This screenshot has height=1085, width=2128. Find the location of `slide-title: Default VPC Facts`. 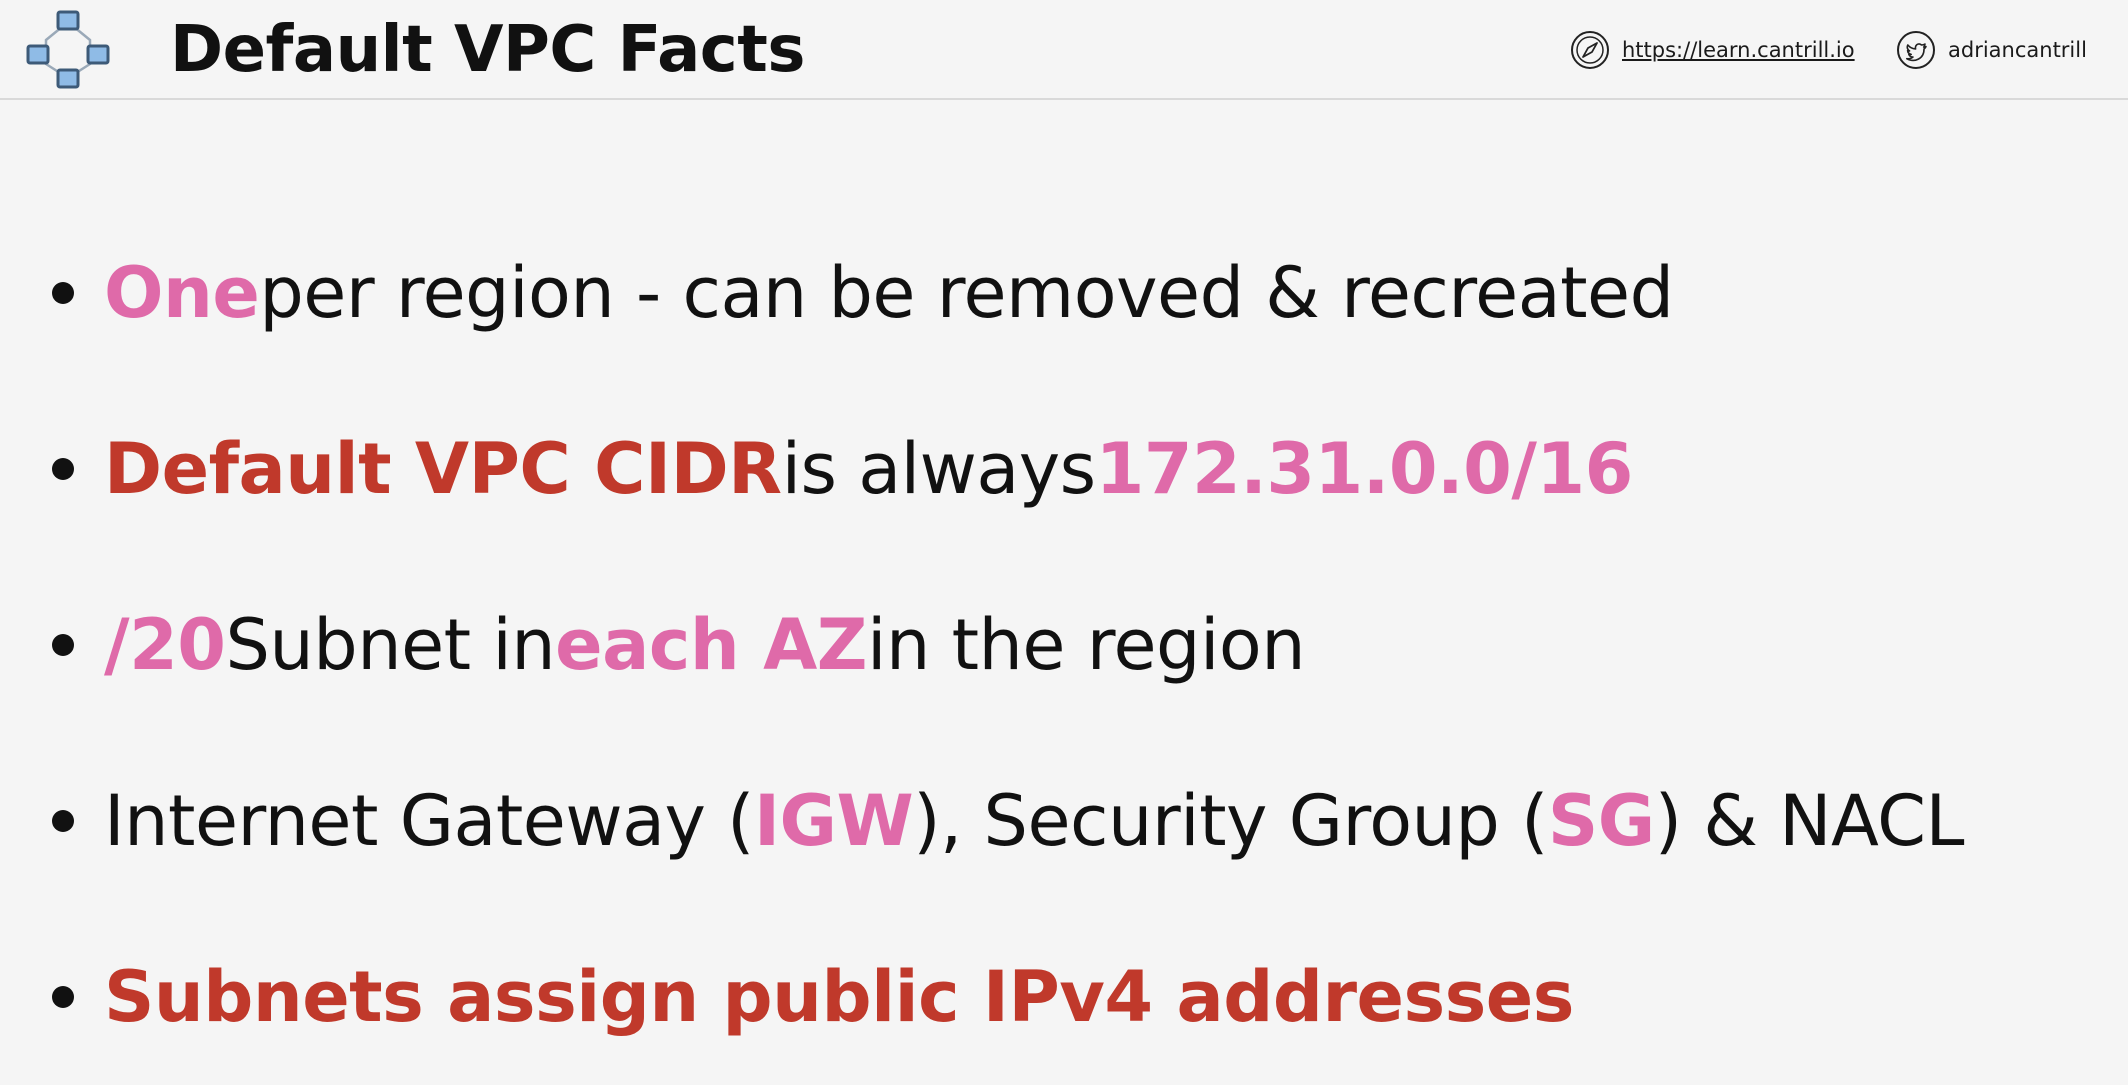

slide-title: Default VPC Facts is located at coordinates (487, 50).